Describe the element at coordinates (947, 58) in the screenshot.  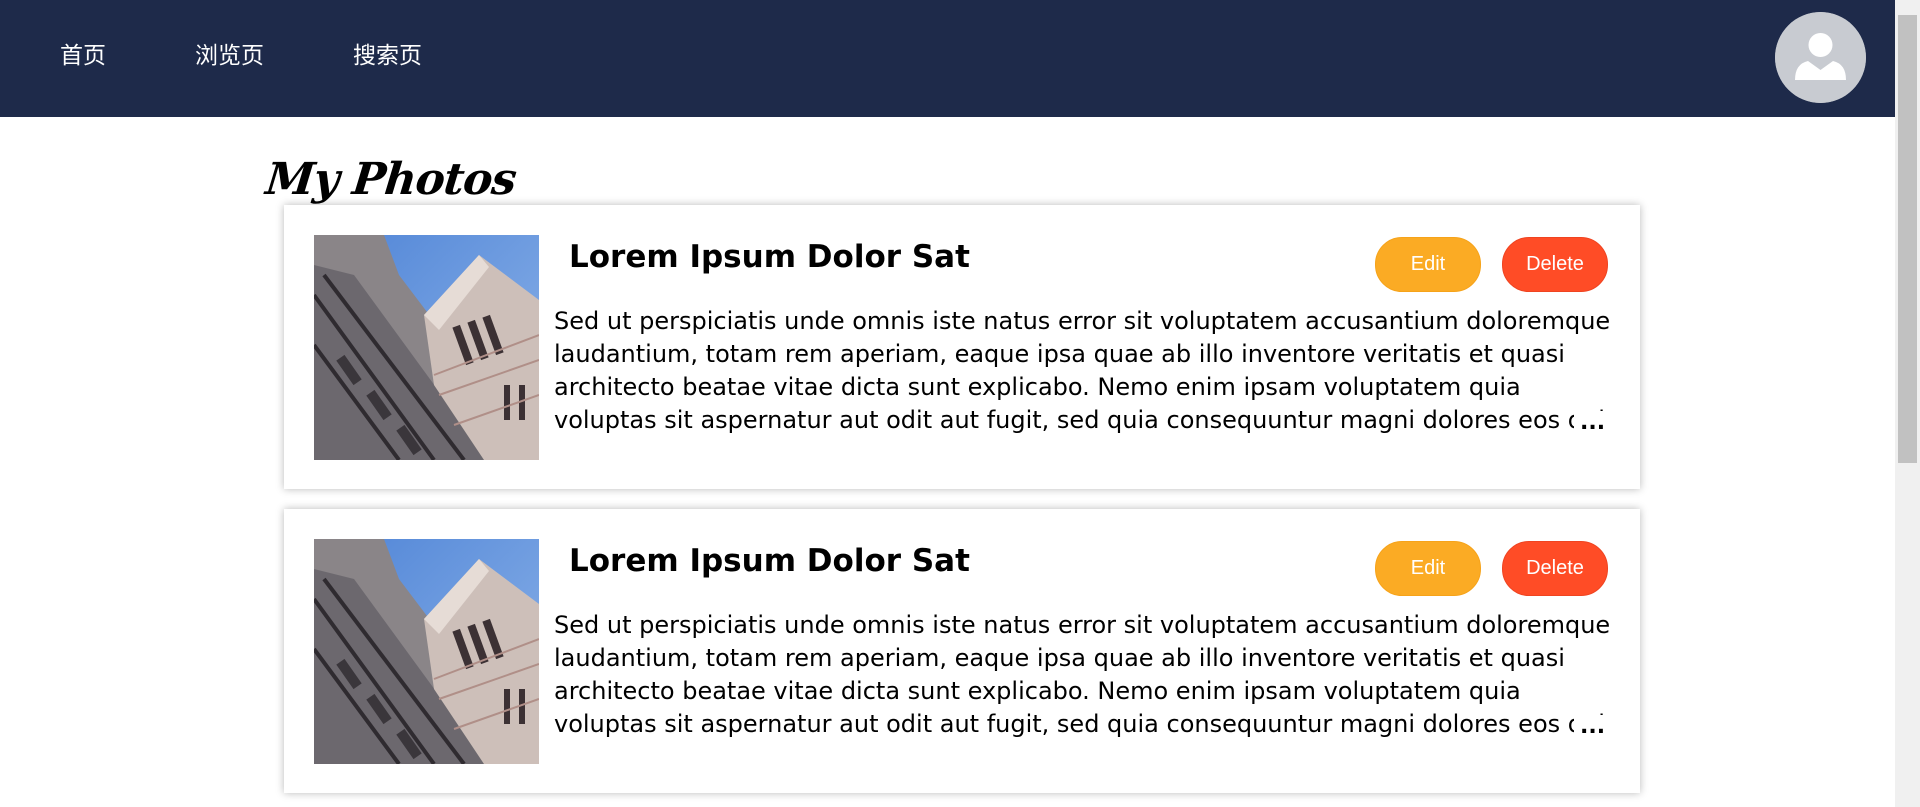
I see `top-navbar: 首页 浏览页 搜索页` at that location.